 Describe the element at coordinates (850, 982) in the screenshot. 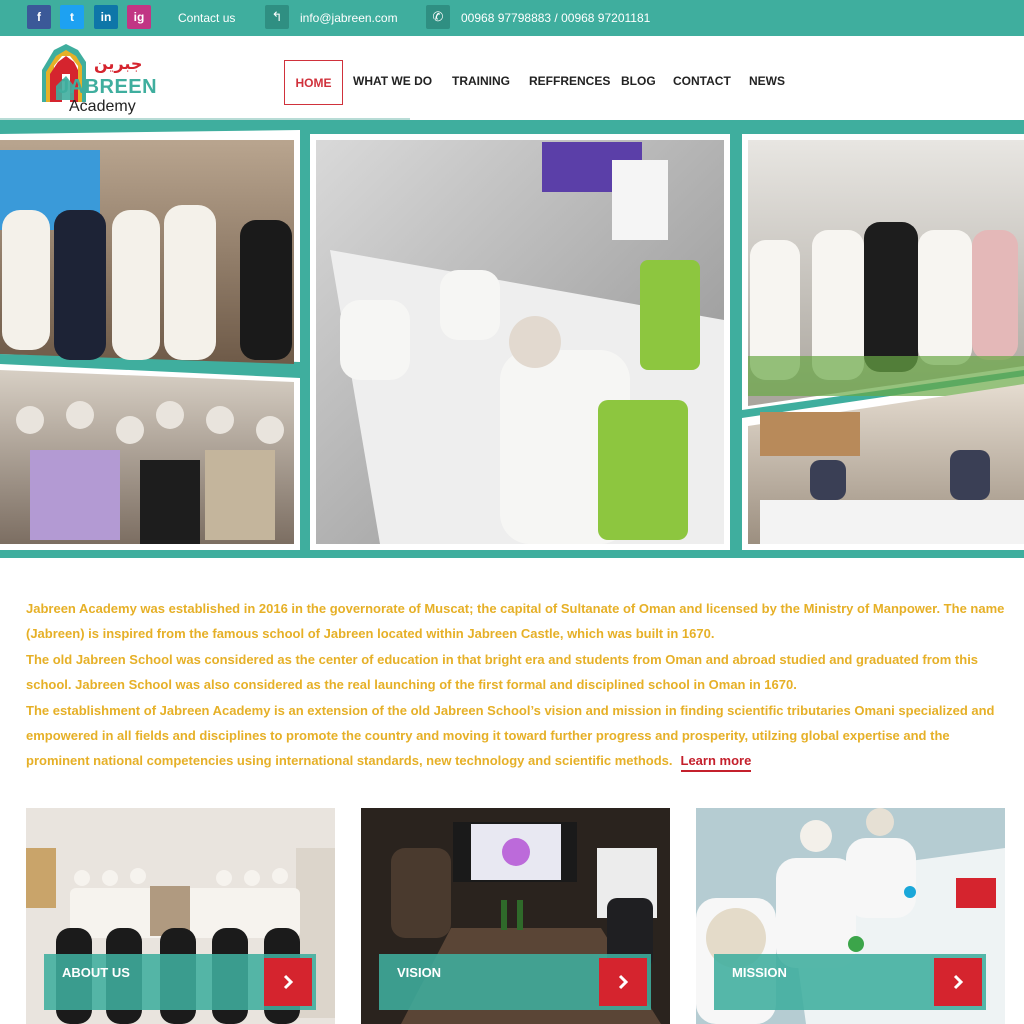

I see `mission-band: MISSION` at that location.